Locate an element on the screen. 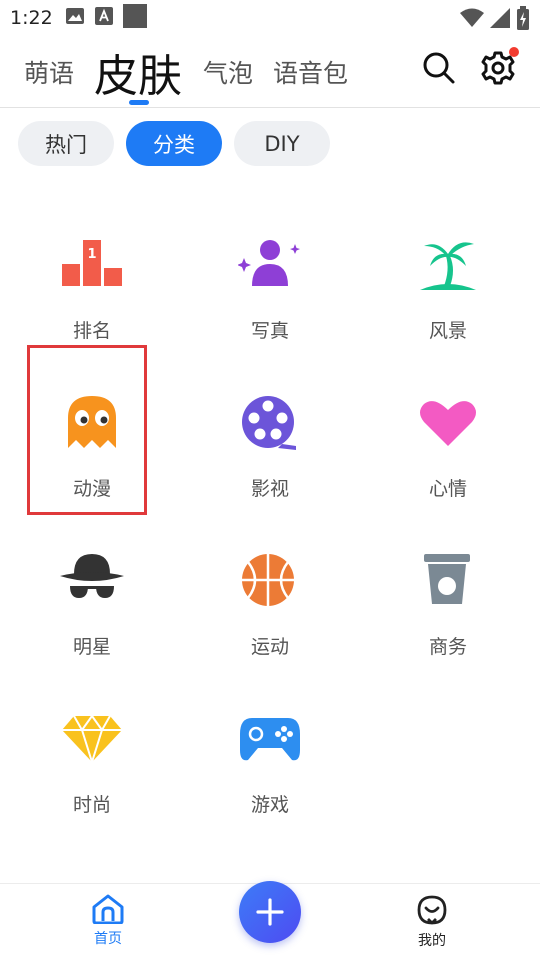 Image resolution: width=540 pixels, height=960 pixels. plus-icon is located at coordinates (270, 912).